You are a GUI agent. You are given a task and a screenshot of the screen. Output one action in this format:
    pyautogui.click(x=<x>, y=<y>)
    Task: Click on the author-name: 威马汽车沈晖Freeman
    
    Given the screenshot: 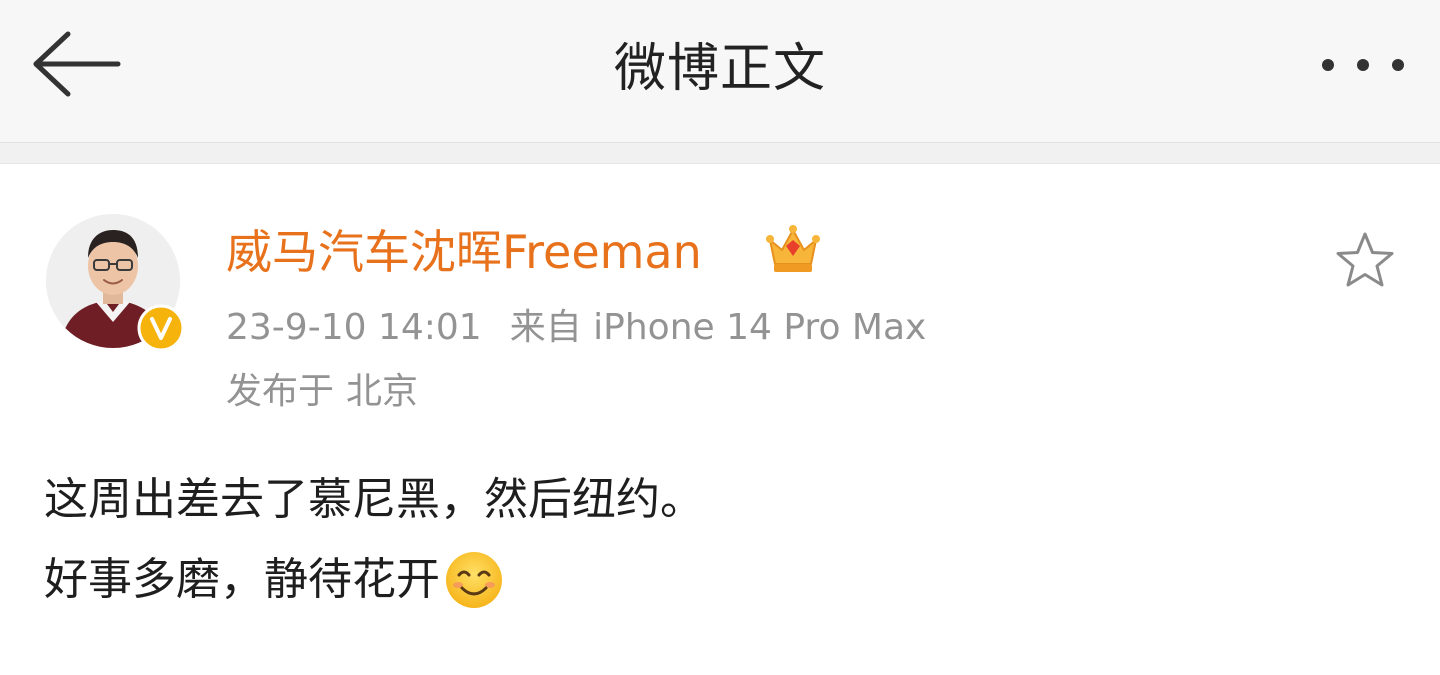 What is the action you would take?
    pyautogui.click(x=464, y=252)
    